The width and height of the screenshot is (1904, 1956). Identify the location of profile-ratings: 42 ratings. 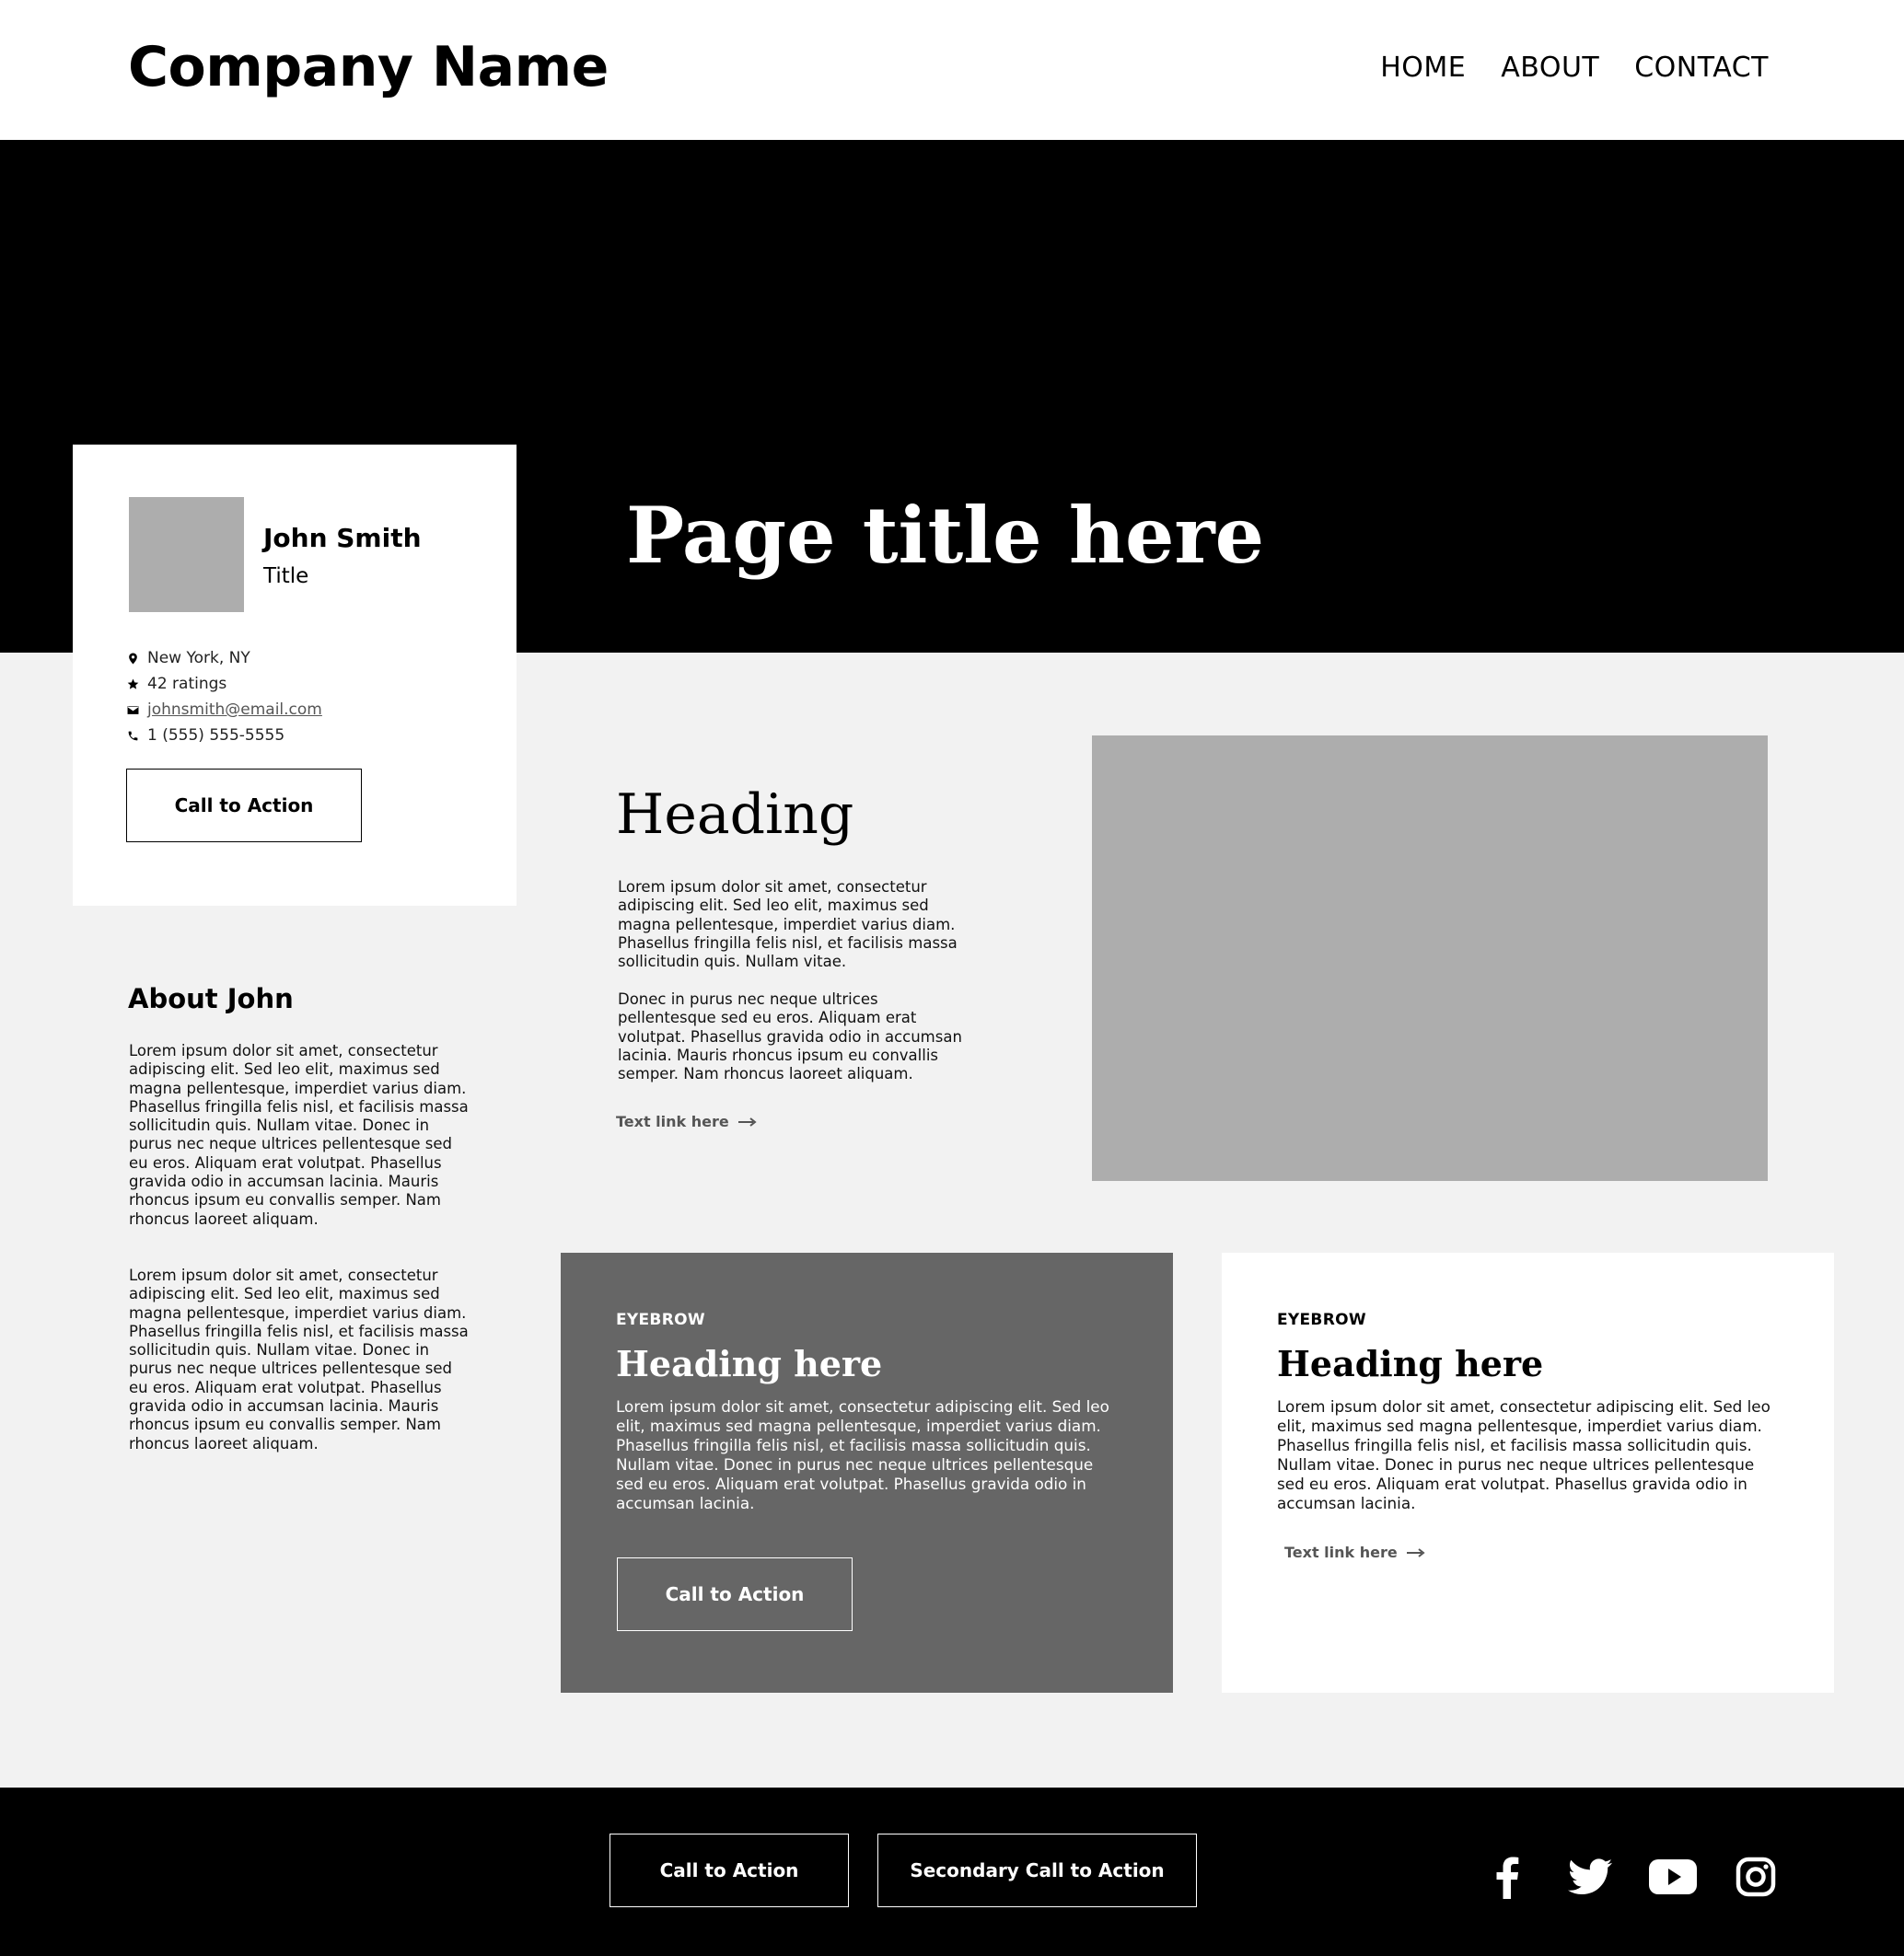
(224, 684).